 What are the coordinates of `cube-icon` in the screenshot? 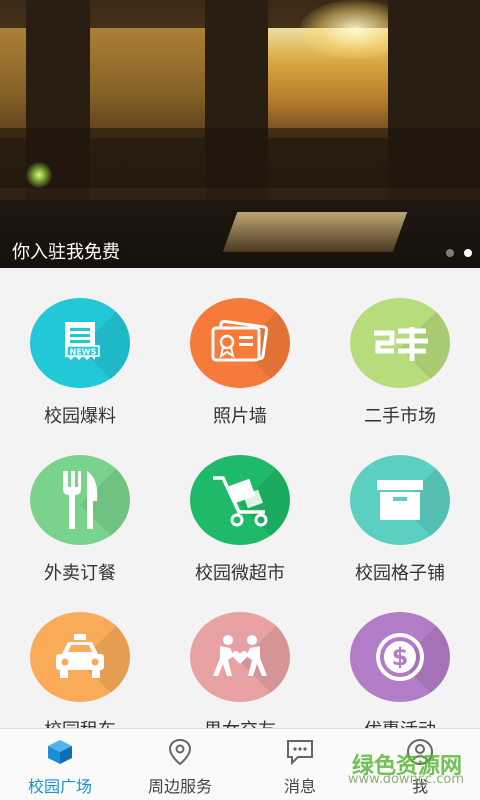 It's located at (60, 752).